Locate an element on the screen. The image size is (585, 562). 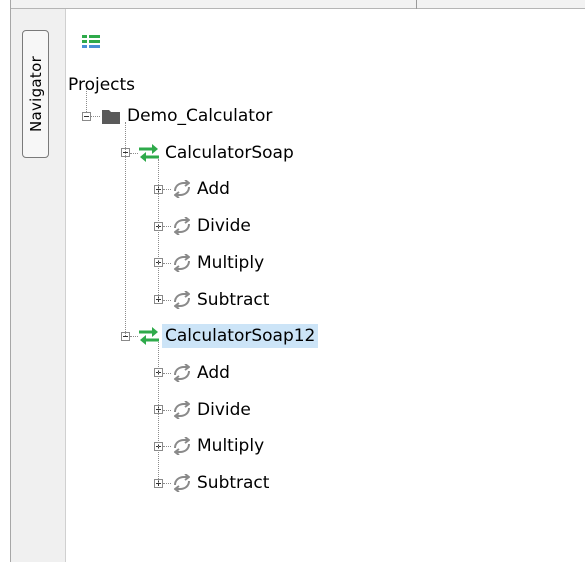
tree-item-interface: CalculatorSoap is located at coordinates (229, 153).